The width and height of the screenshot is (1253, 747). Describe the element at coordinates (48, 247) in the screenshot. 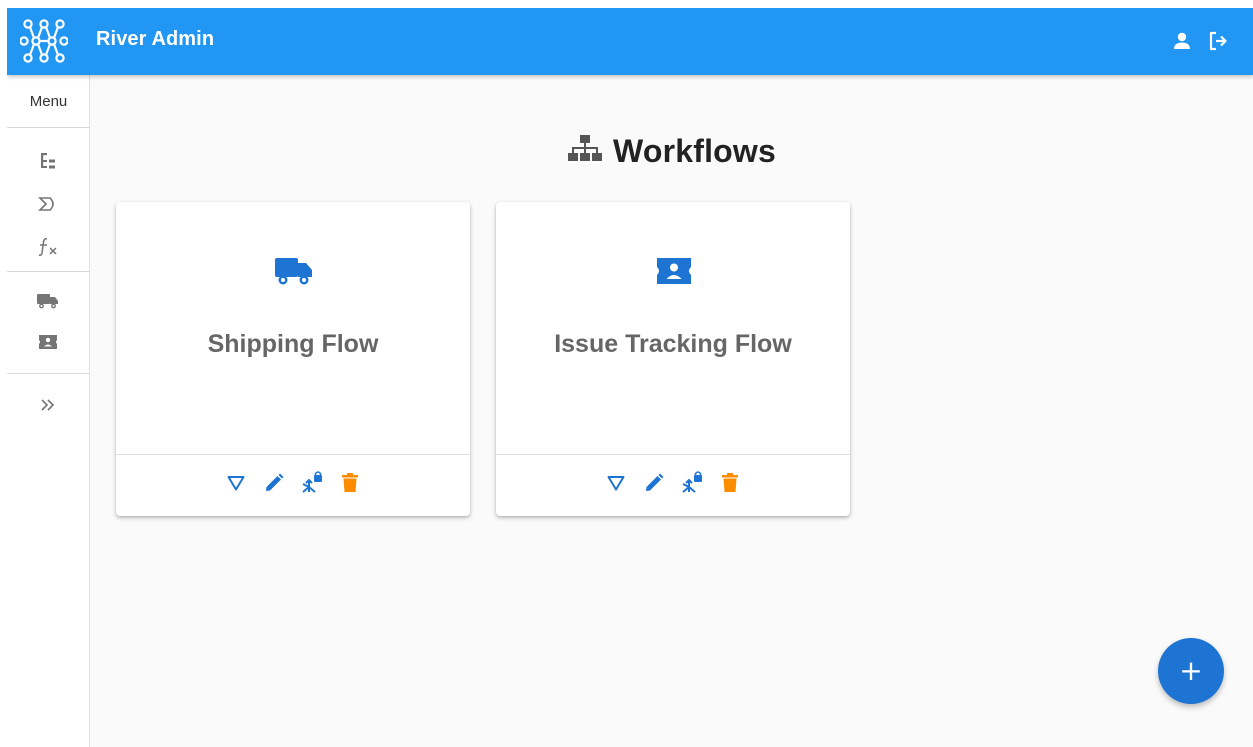

I see `function-icon` at that location.